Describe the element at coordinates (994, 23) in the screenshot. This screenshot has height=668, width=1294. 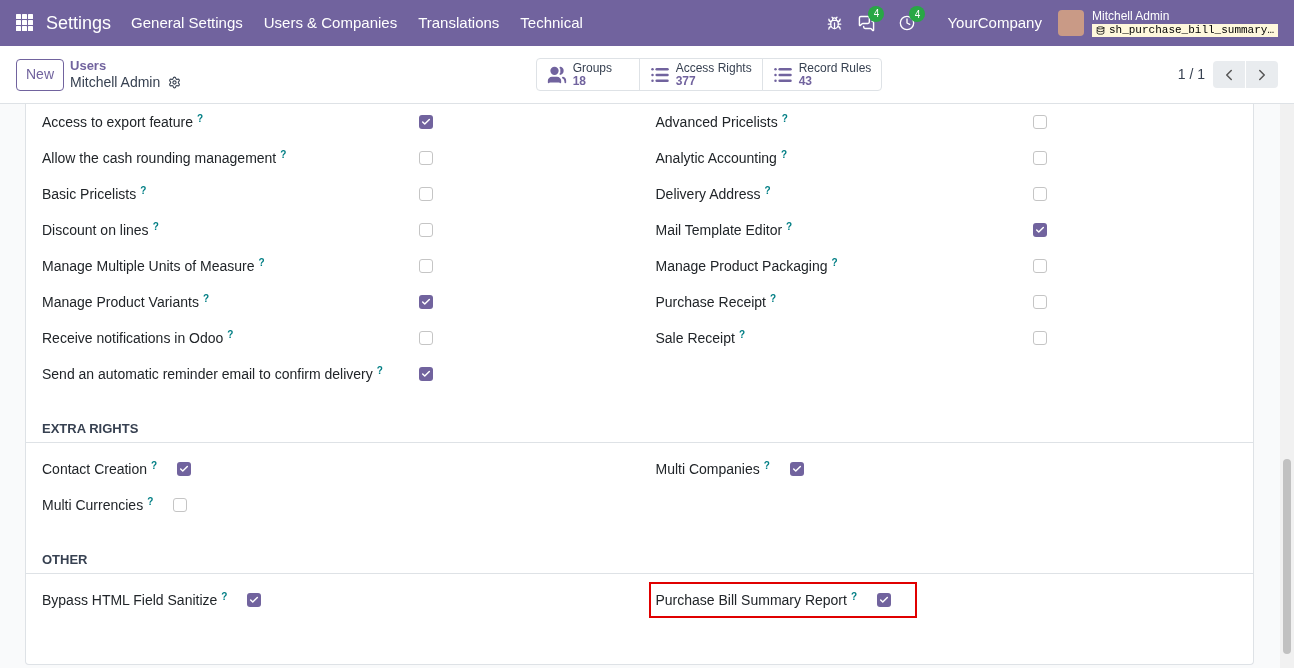
I see `company-name: YourCompany` at that location.